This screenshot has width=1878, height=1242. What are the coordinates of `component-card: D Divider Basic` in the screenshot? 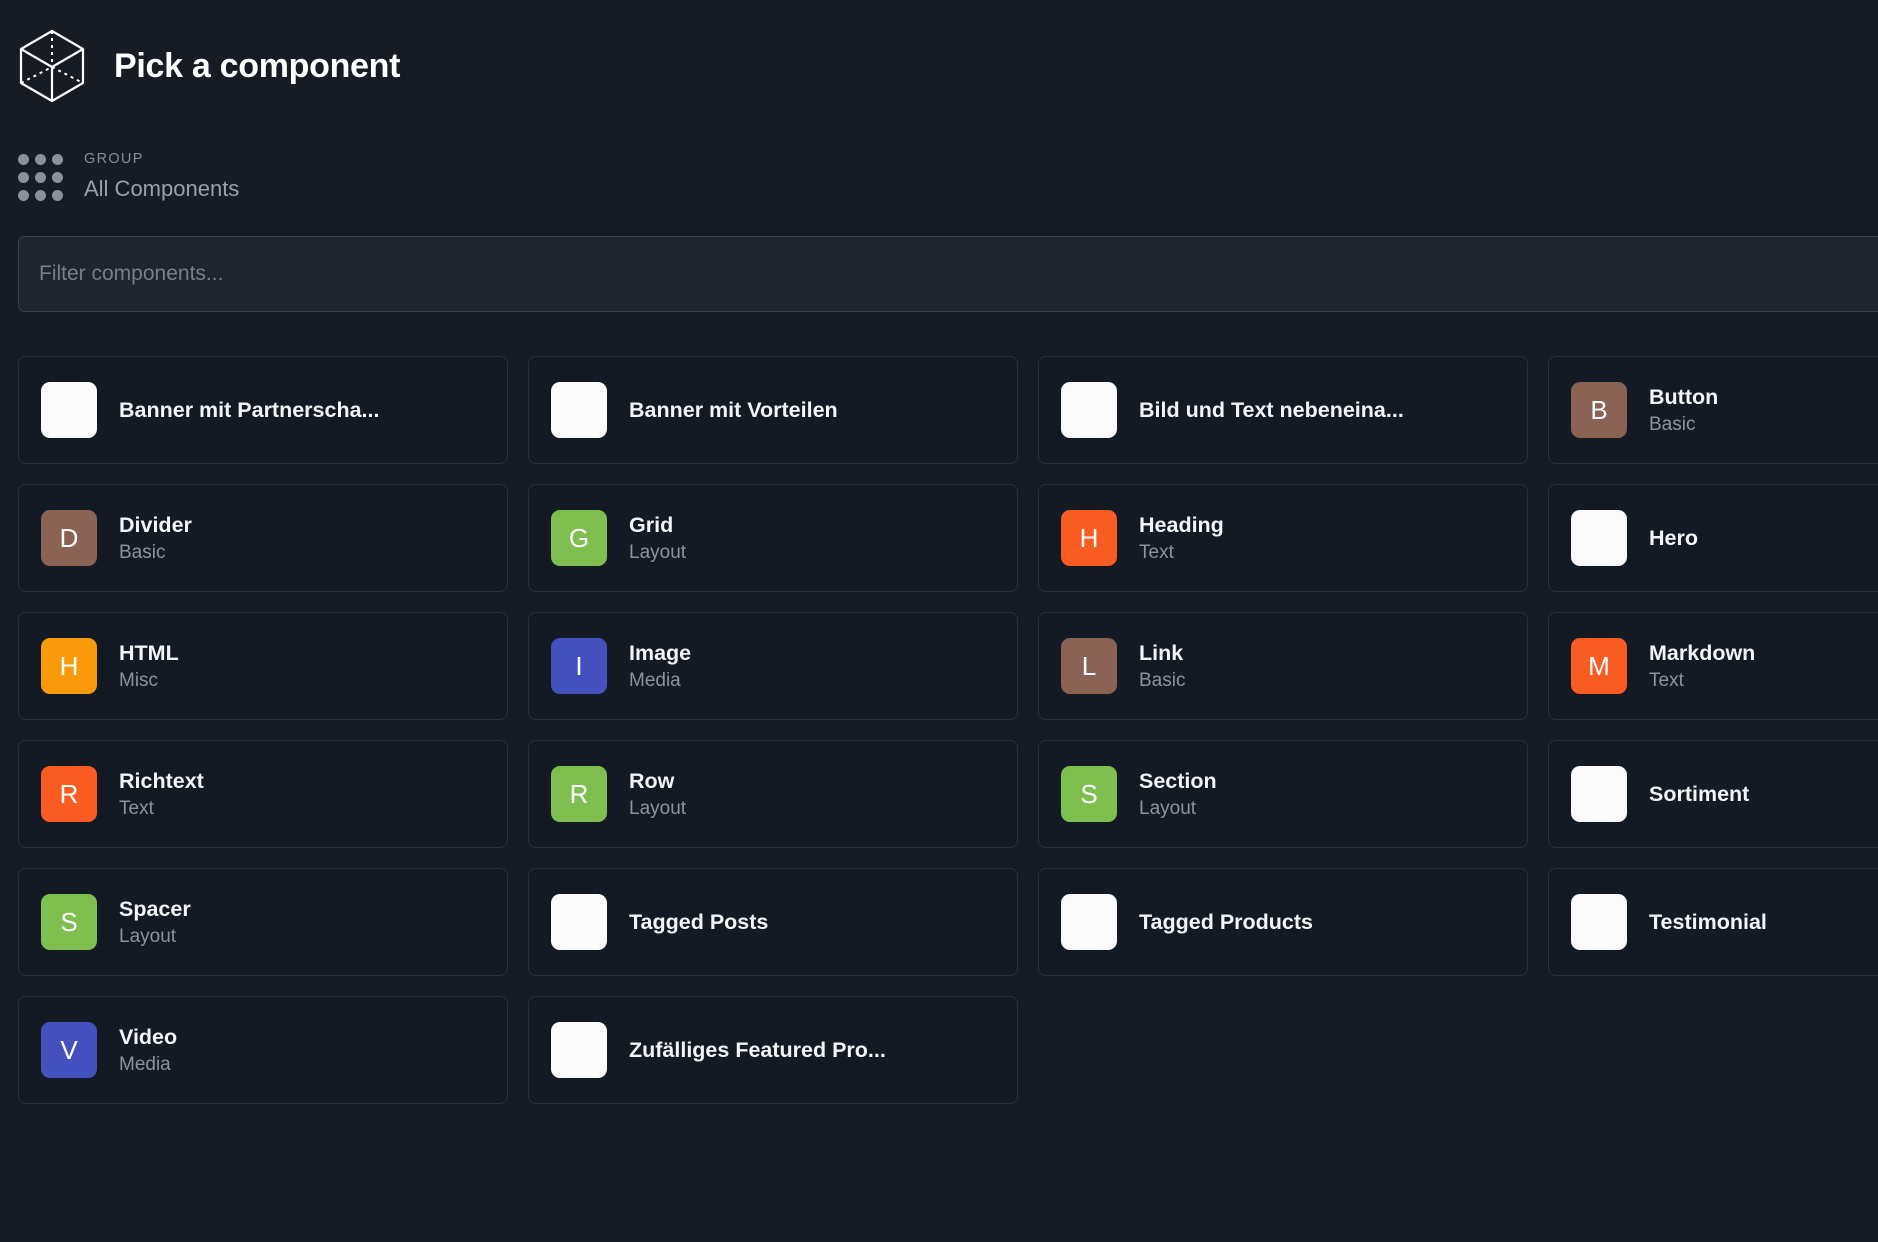 It's located at (263, 538).